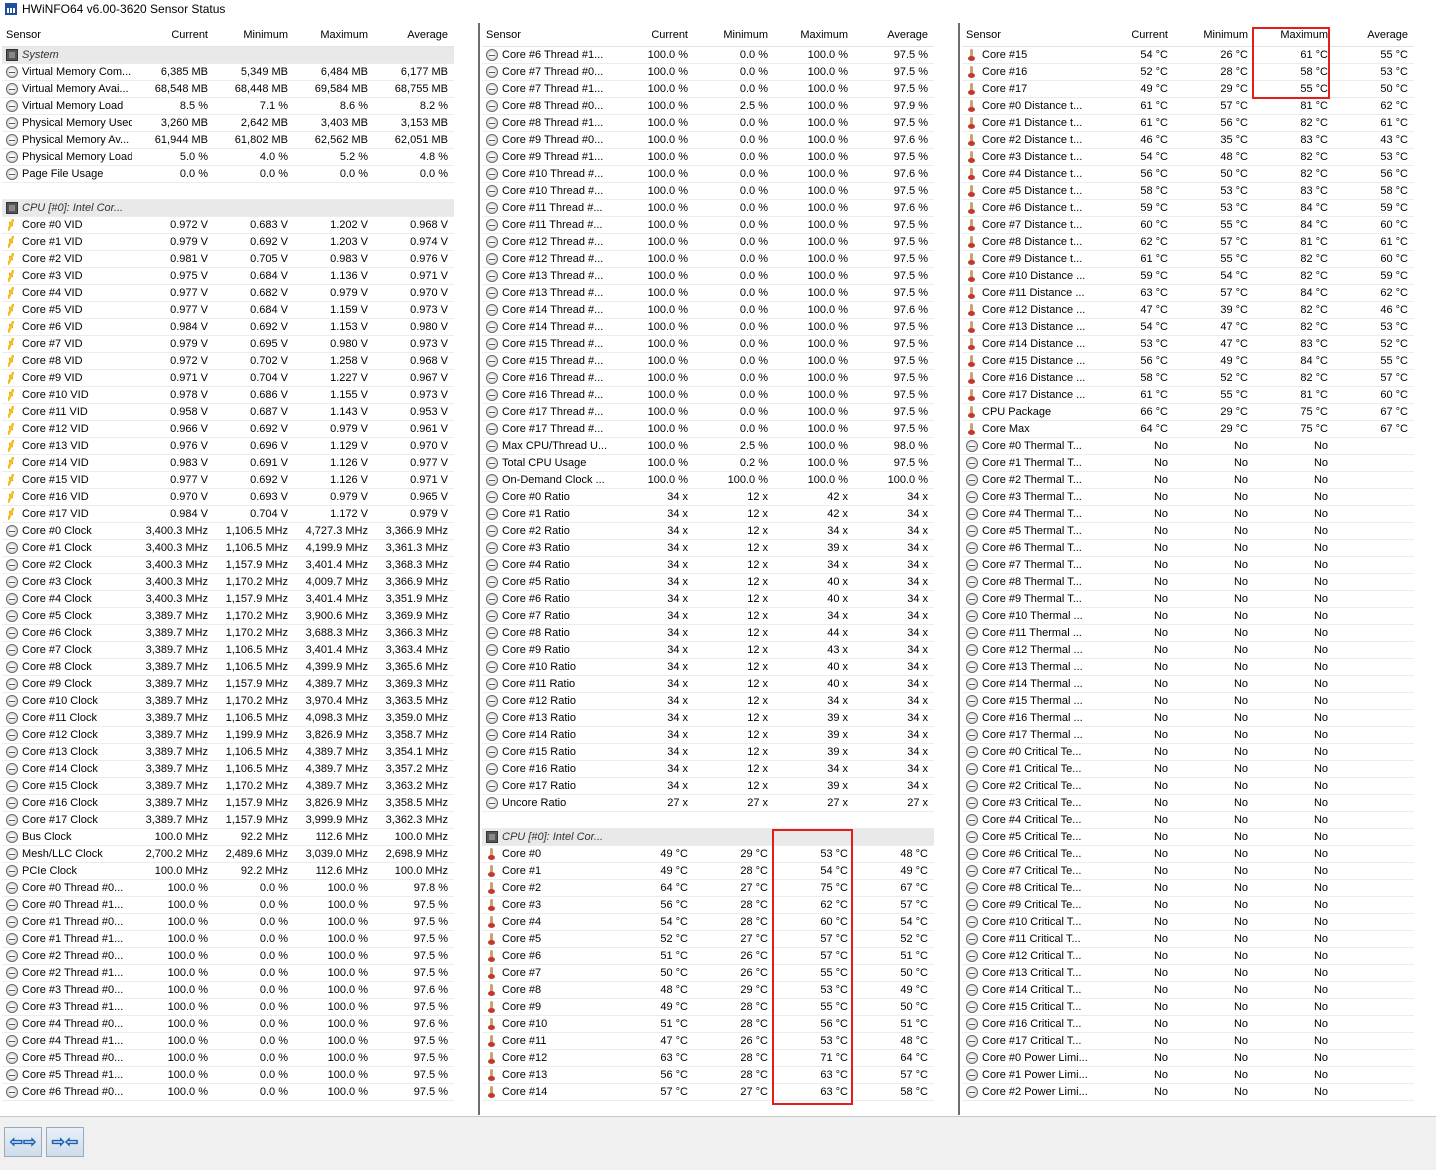 The width and height of the screenshot is (1436, 1170). I want to click on sensor-row: Core #8 Ratio 34 x 12 x 44 x 34 x, so click(708, 633).